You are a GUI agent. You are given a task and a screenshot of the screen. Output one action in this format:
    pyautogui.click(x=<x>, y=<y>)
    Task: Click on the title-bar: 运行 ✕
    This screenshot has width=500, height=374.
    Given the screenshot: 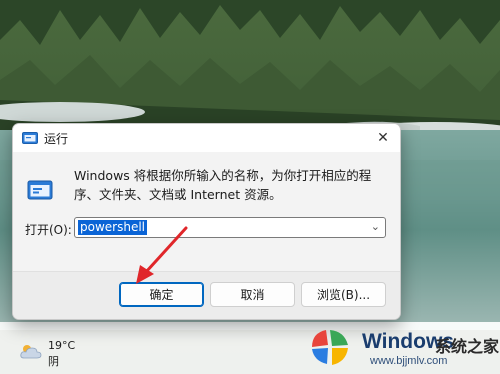 What is the action you would take?
    pyautogui.click(x=206, y=138)
    